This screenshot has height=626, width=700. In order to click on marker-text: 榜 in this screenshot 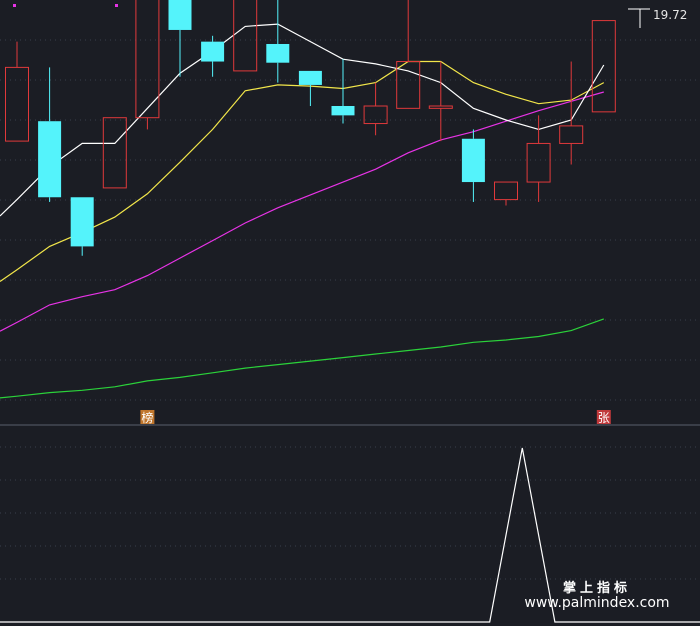, I will do `click(147, 417)`.